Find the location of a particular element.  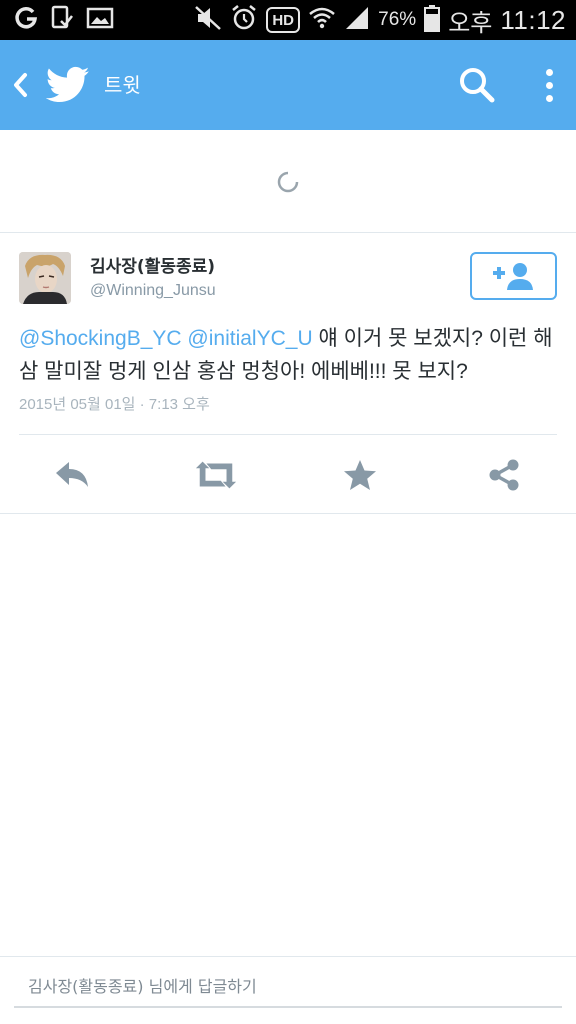

share-button is located at coordinates (504, 475).